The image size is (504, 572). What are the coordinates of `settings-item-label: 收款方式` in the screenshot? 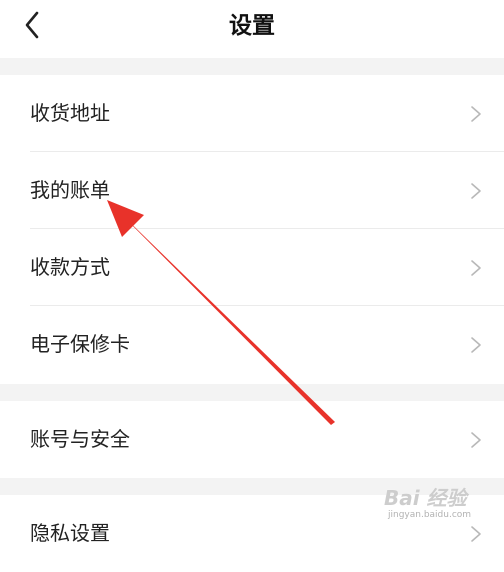 It's located at (70, 267).